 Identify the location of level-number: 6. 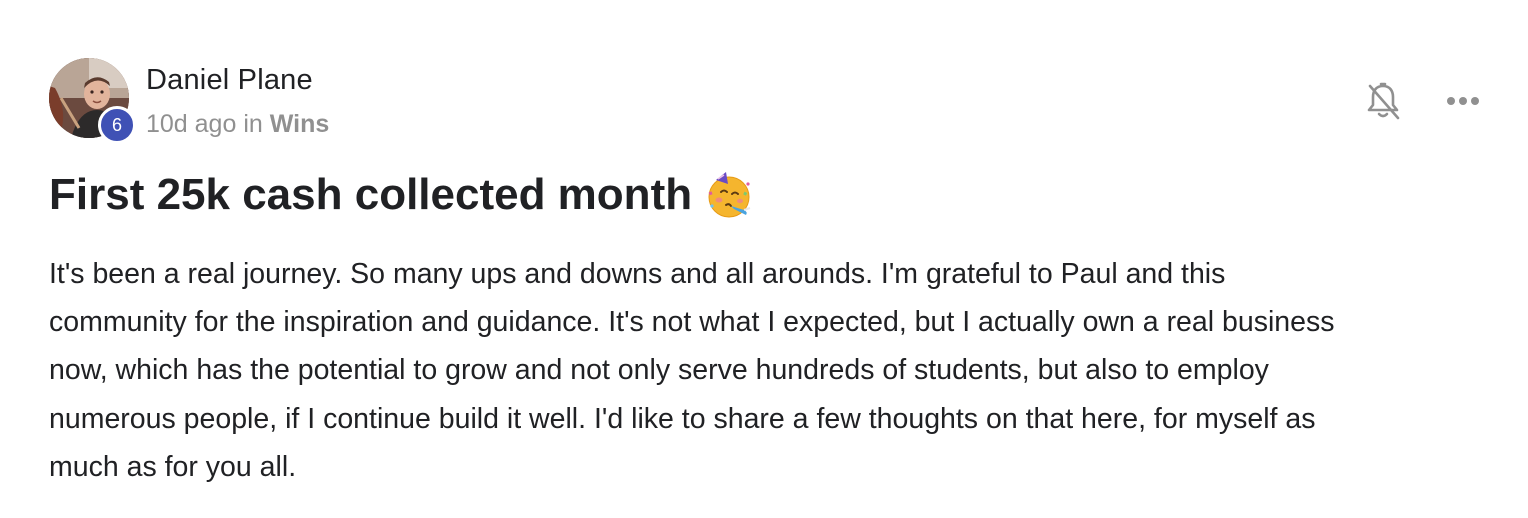
(116, 124).